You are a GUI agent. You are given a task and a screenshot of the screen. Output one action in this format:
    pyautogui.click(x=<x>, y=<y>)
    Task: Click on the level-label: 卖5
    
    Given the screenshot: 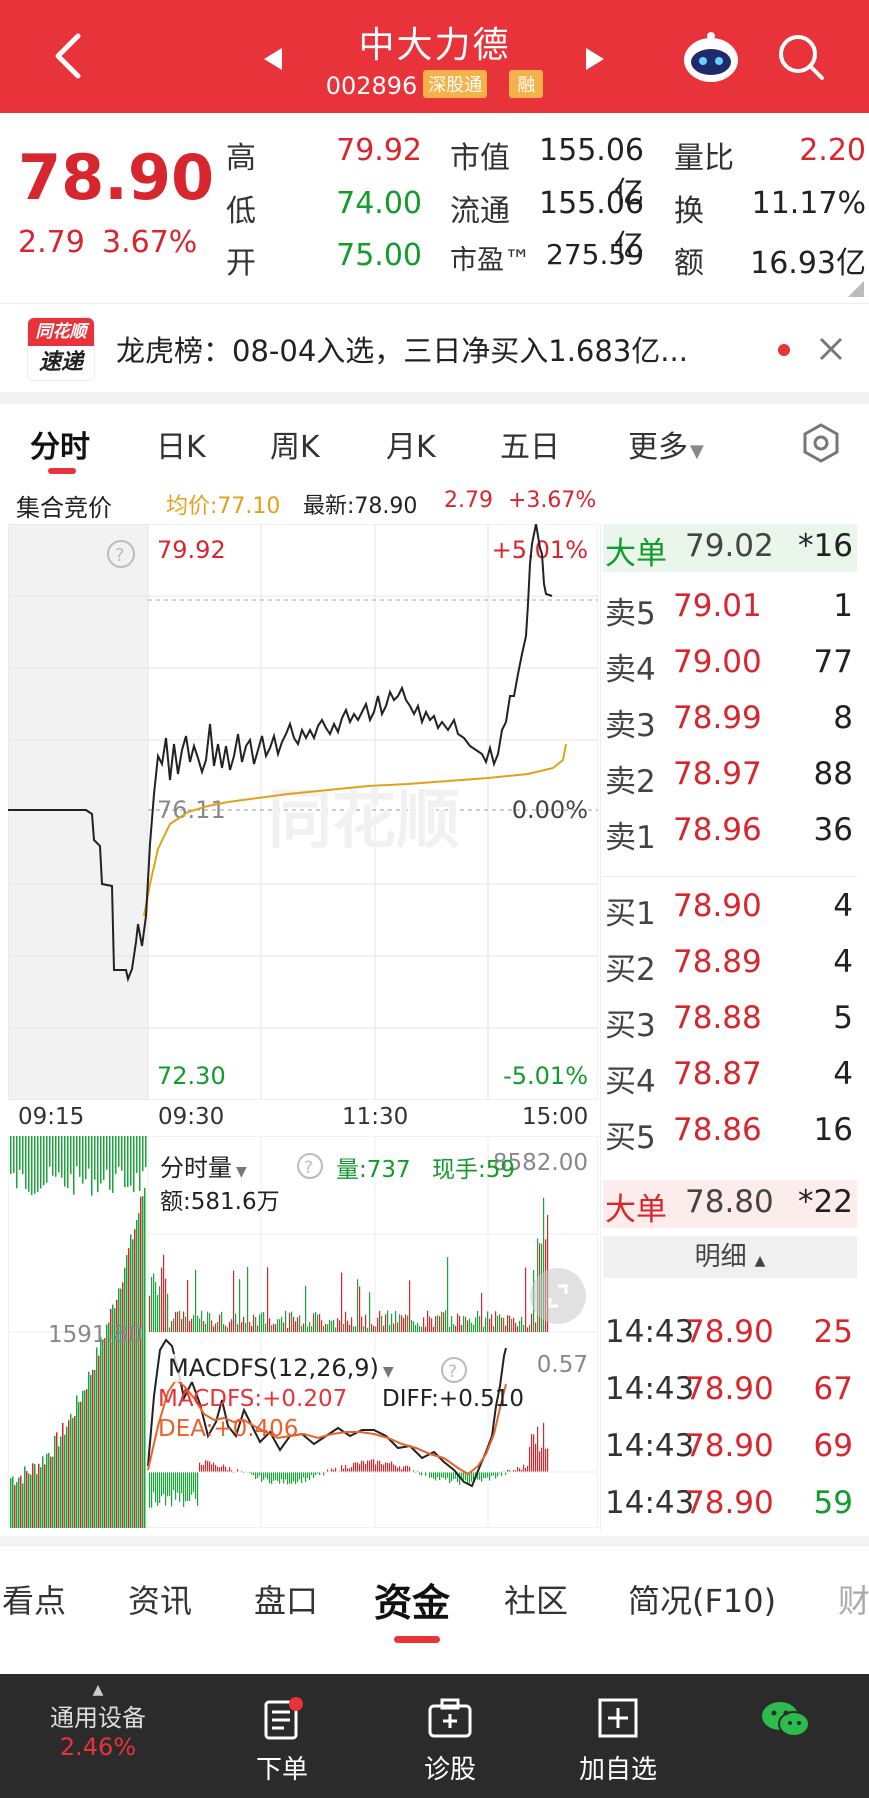 What is the action you would take?
    pyautogui.click(x=630, y=614)
    